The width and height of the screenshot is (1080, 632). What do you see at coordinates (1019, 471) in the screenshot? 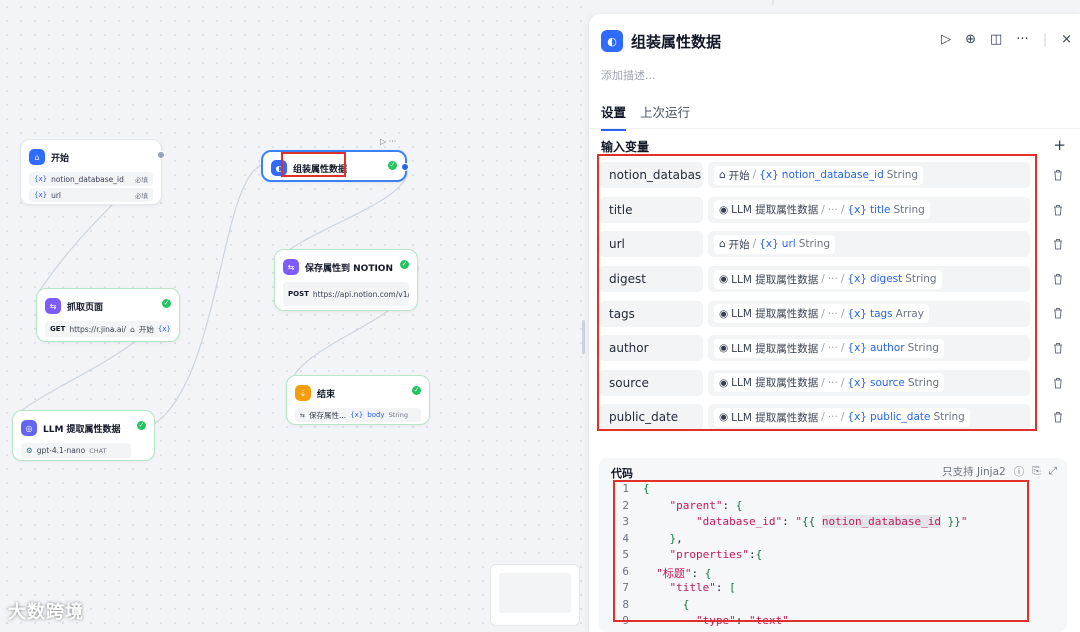
I see `help-icon: ⓘ` at bounding box center [1019, 471].